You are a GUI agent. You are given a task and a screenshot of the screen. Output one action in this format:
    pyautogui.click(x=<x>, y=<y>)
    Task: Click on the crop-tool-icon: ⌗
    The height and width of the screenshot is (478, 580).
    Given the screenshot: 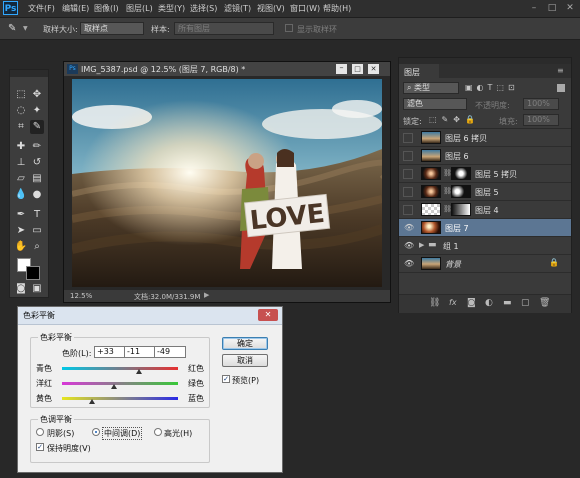 What is the action you would take?
    pyautogui.click(x=21, y=127)
    